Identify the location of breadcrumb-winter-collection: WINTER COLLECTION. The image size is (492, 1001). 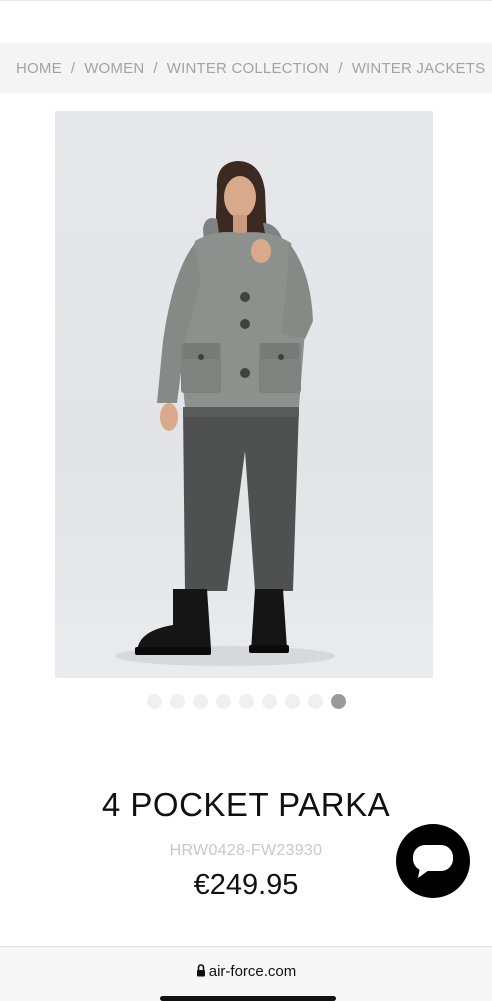
(248, 68).